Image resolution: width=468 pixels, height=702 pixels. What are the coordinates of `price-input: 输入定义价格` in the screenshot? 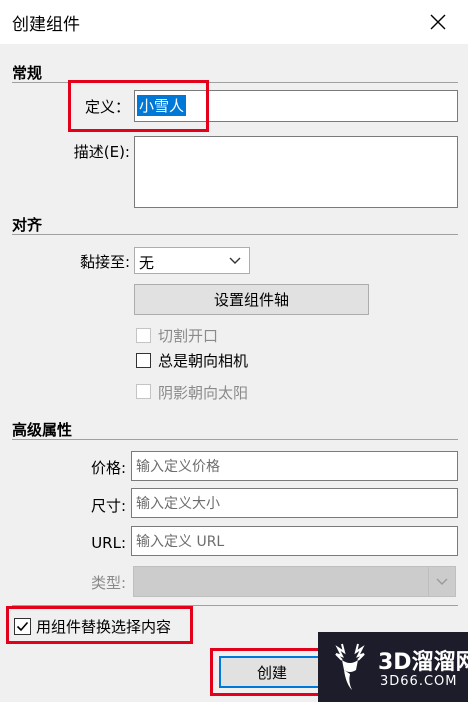 It's located at (294, 466).